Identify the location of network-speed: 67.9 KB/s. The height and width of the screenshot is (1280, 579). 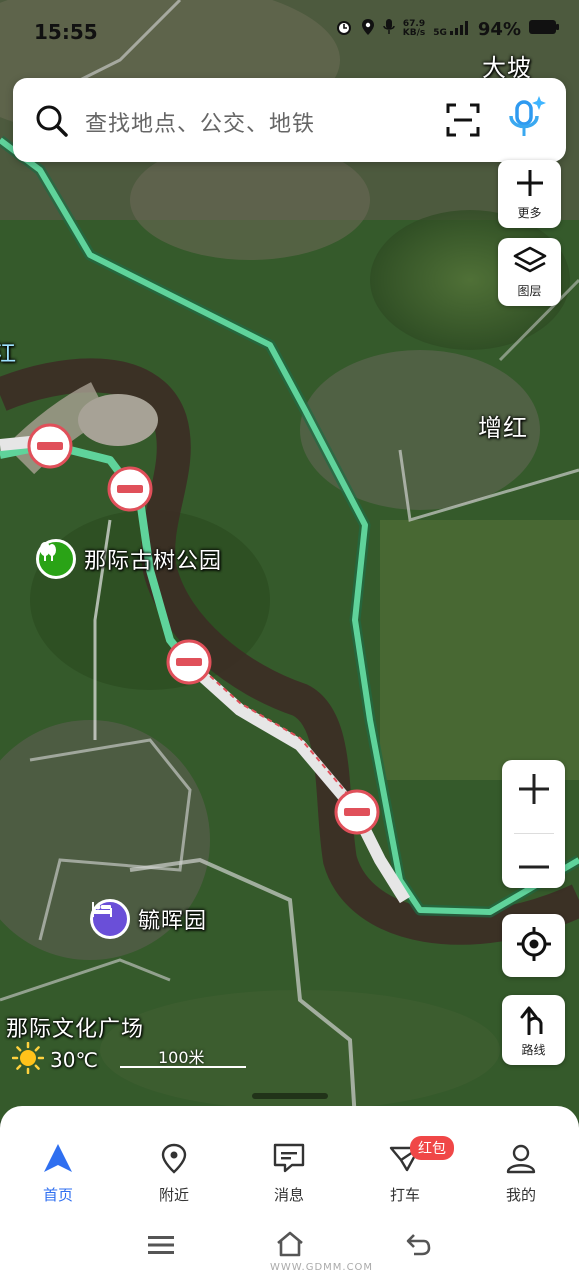
(414, 28).